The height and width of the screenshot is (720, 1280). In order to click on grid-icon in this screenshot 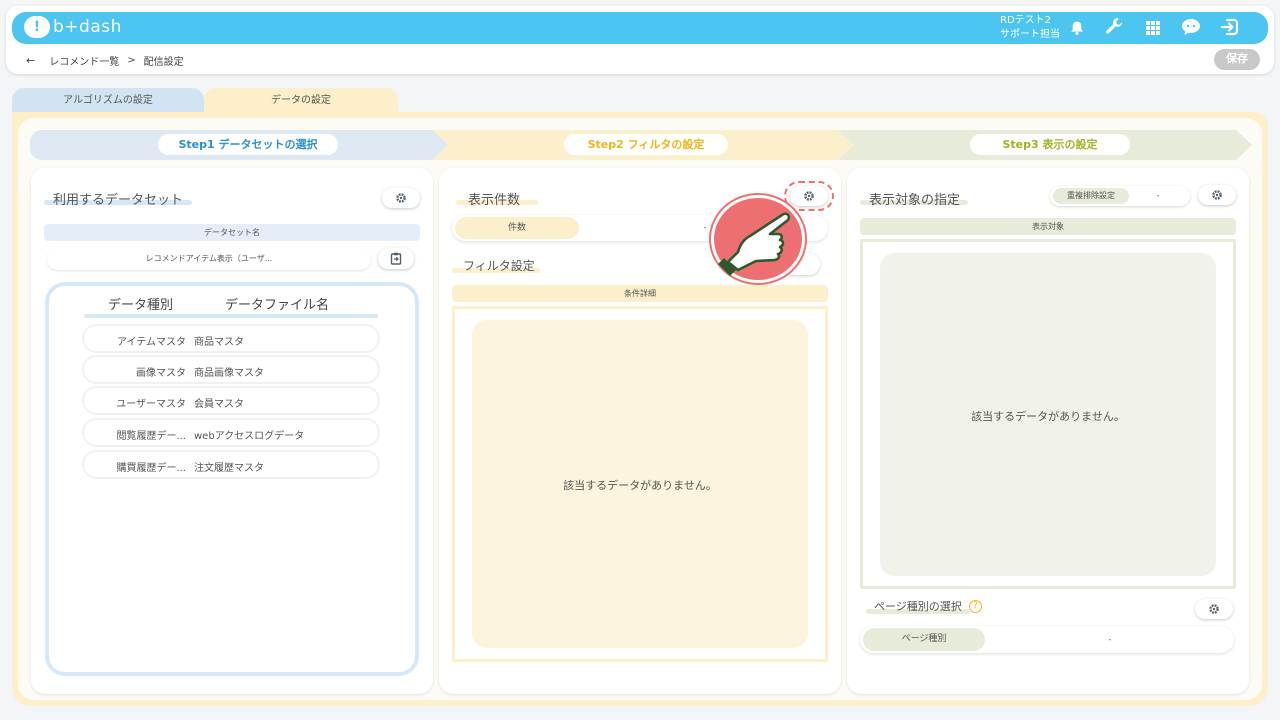, I will do `click(1153, 28)`.